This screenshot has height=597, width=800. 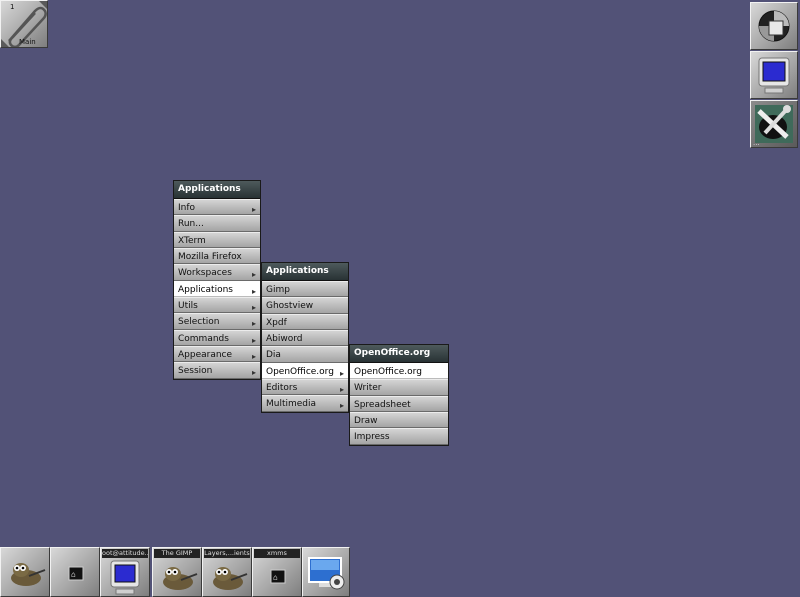 I want to click on menu-item-commands: Commands ▸, so click(x=217, y=338).